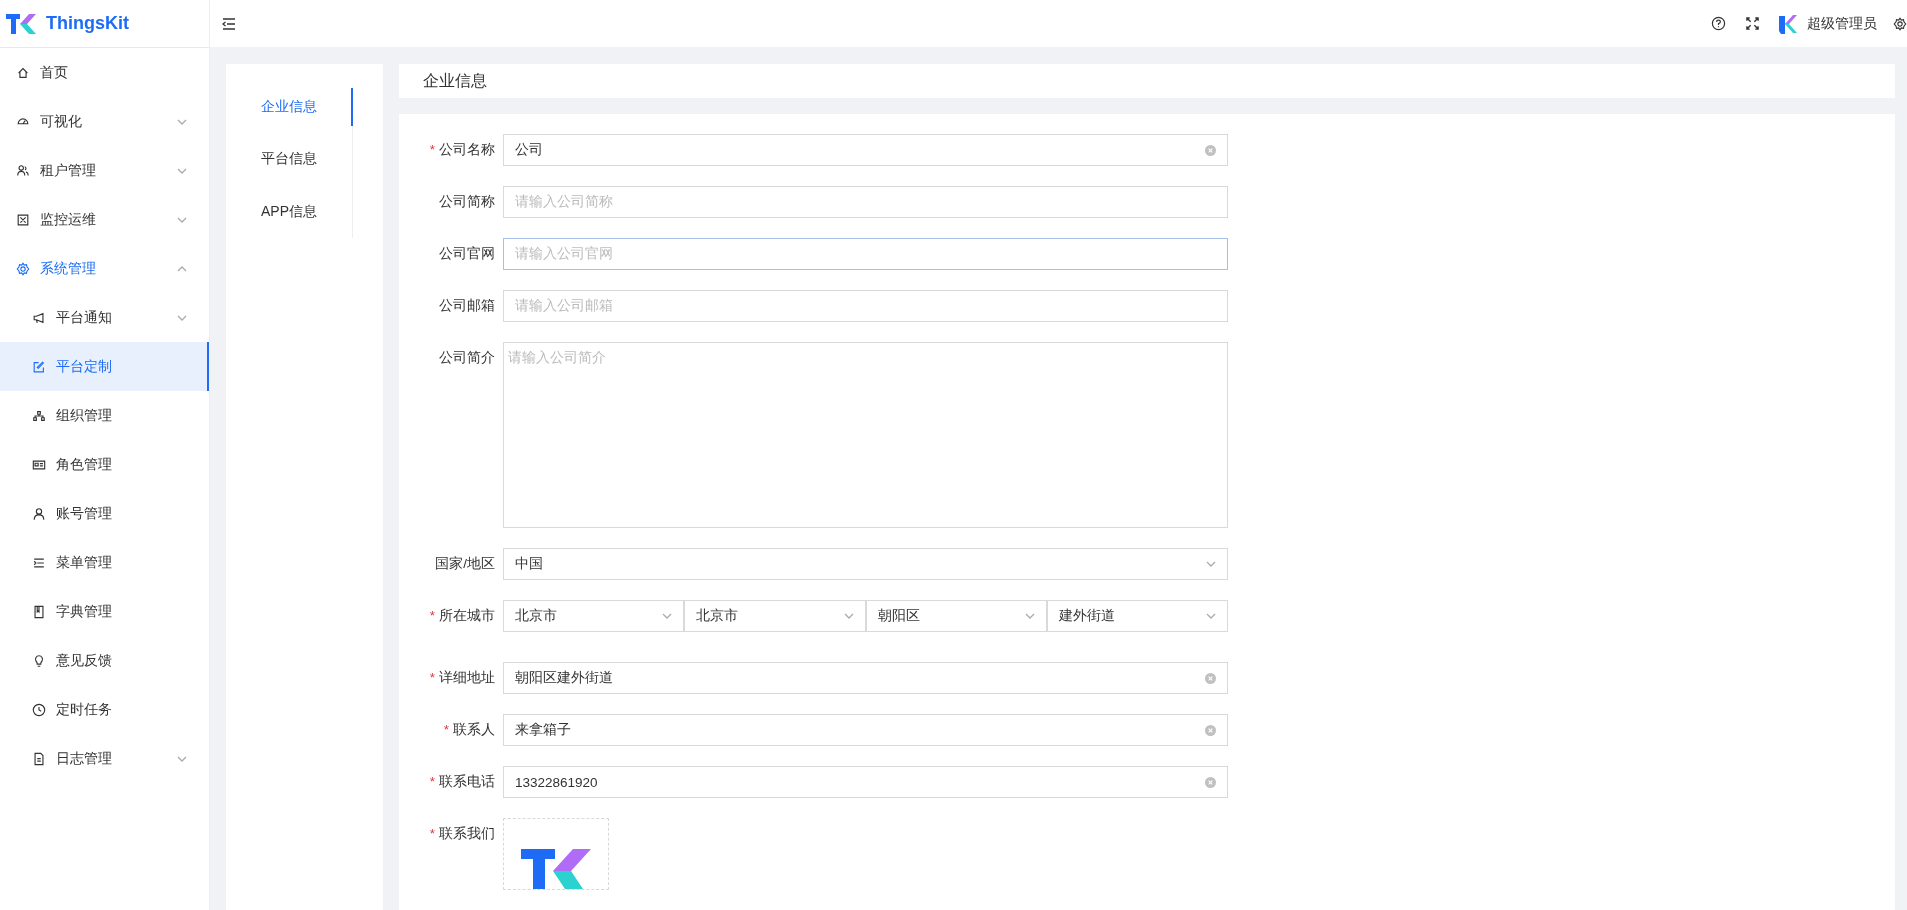  Describe the element at coordinates (474, 729) in the screenshot. I see `field-label: 联系人` at that location.